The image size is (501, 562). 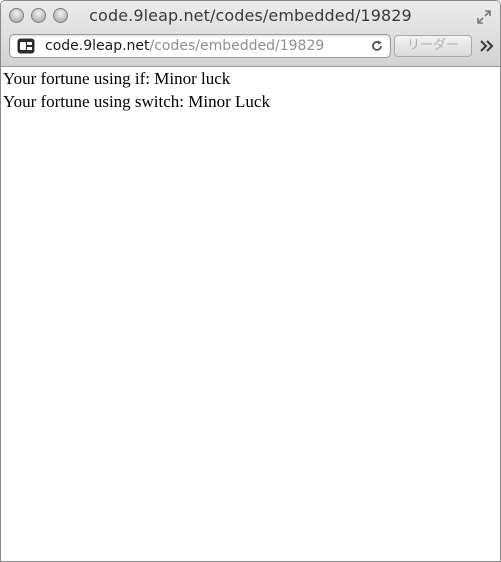 I want to click on window-title: code.9leap.net/codes/embedded/19829, so click(x=250, y=15).